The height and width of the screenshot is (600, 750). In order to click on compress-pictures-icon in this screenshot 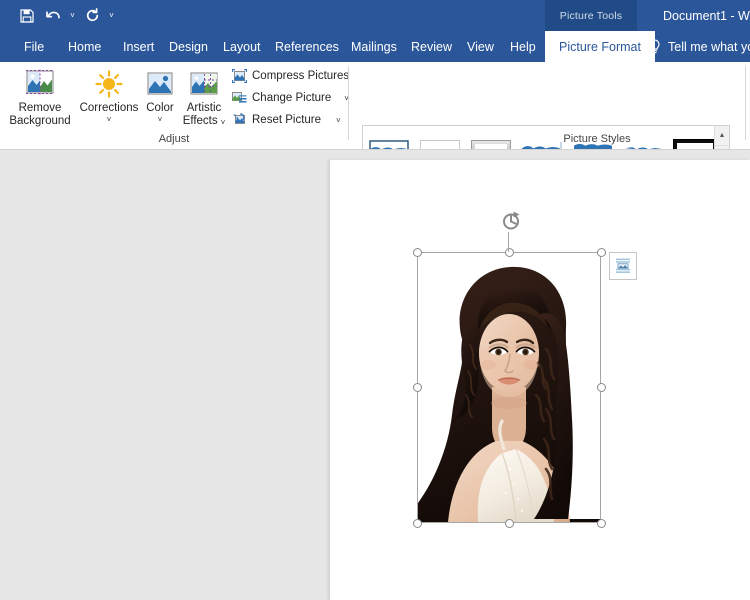, I will do `click(239, 76)`.